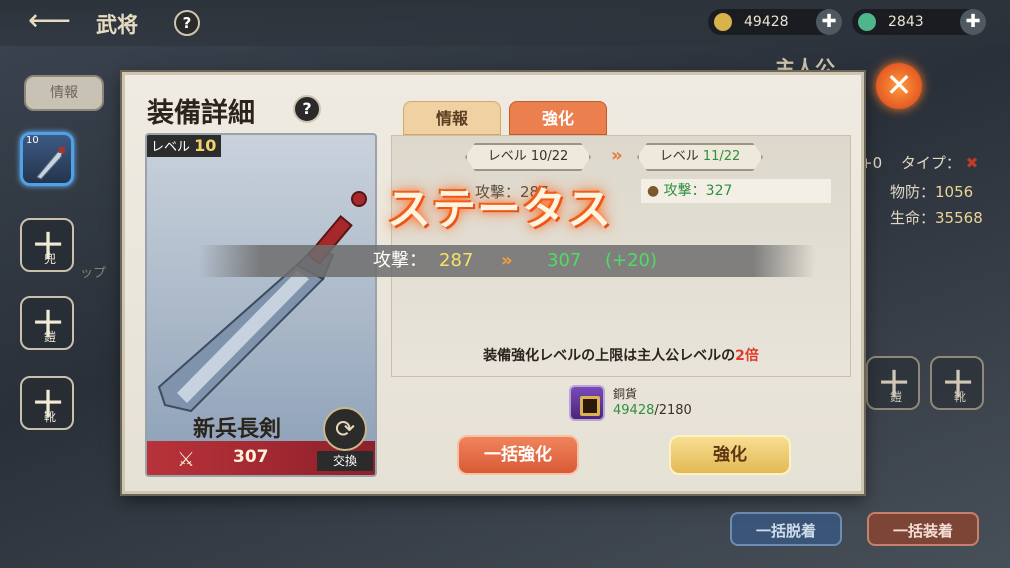  Describe the element at coordinates (53, 22) in the screenshot. I see `back-arrow-icon: ⟵` at that location.